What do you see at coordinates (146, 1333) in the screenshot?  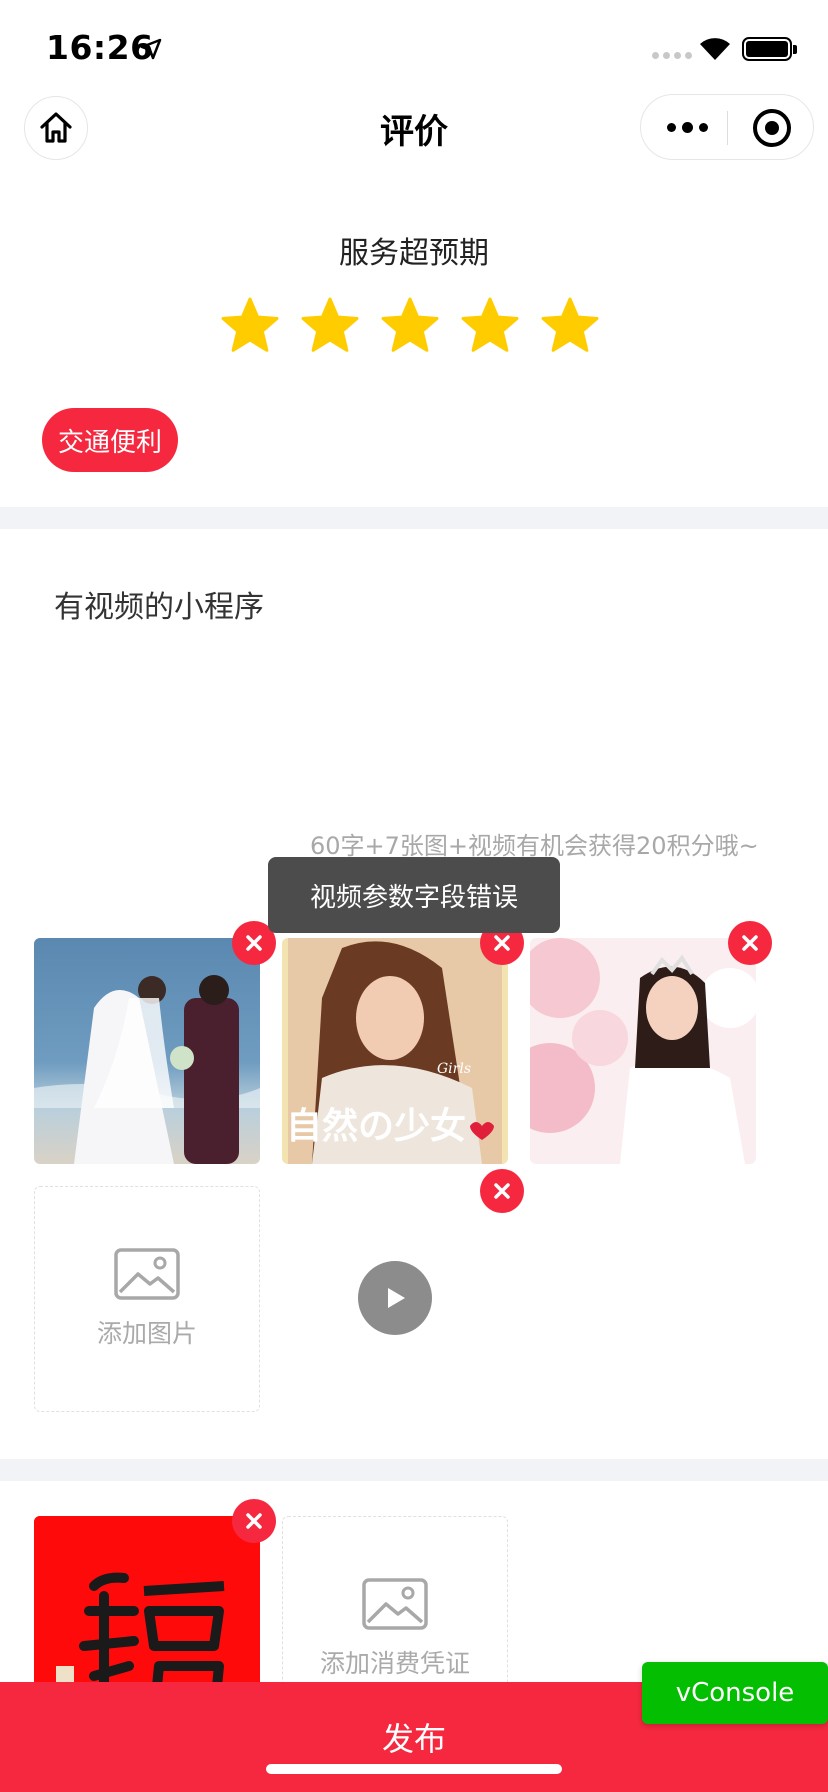 I see `add-photo-label: 添加图片` at bounding box center [146, 1333].